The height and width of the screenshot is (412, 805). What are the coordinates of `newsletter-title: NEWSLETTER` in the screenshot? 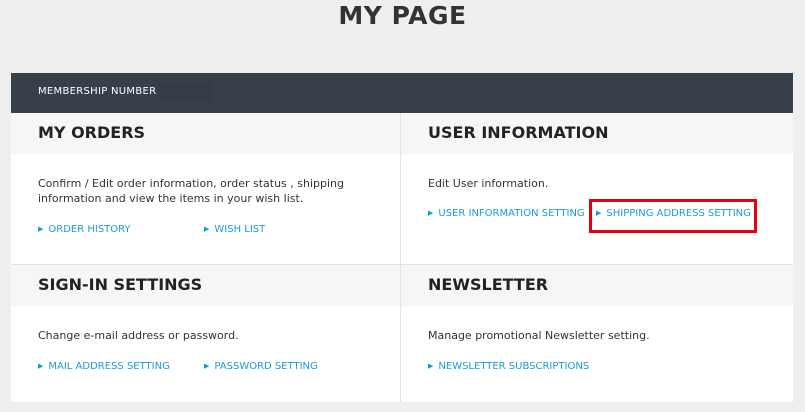 It's located at (488, 284).